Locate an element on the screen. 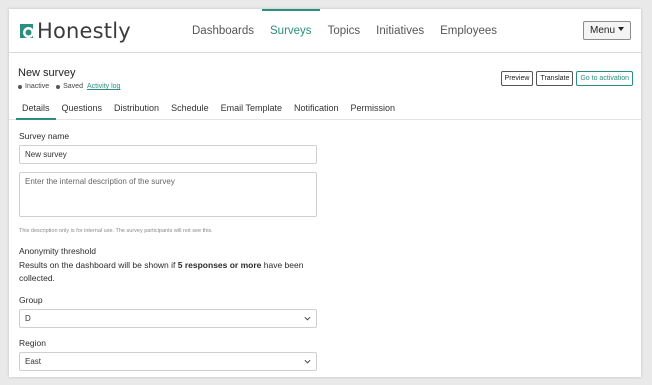  tab-email-template: Email Template is located at coordinates (251, 108).